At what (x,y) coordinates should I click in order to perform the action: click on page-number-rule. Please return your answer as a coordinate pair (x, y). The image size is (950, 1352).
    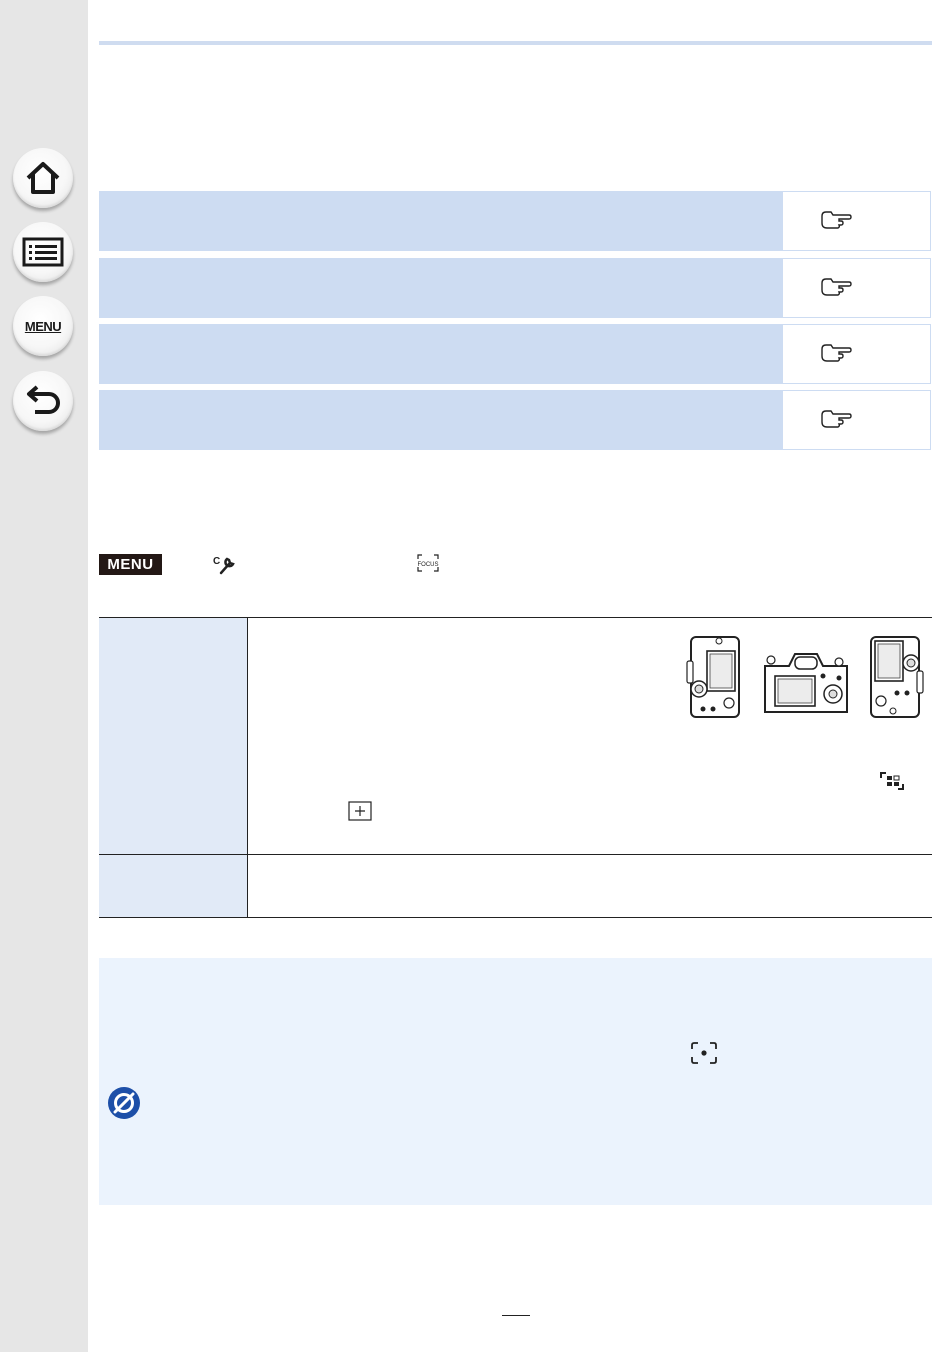
    Looking at the image, I should click on (516, 1315).